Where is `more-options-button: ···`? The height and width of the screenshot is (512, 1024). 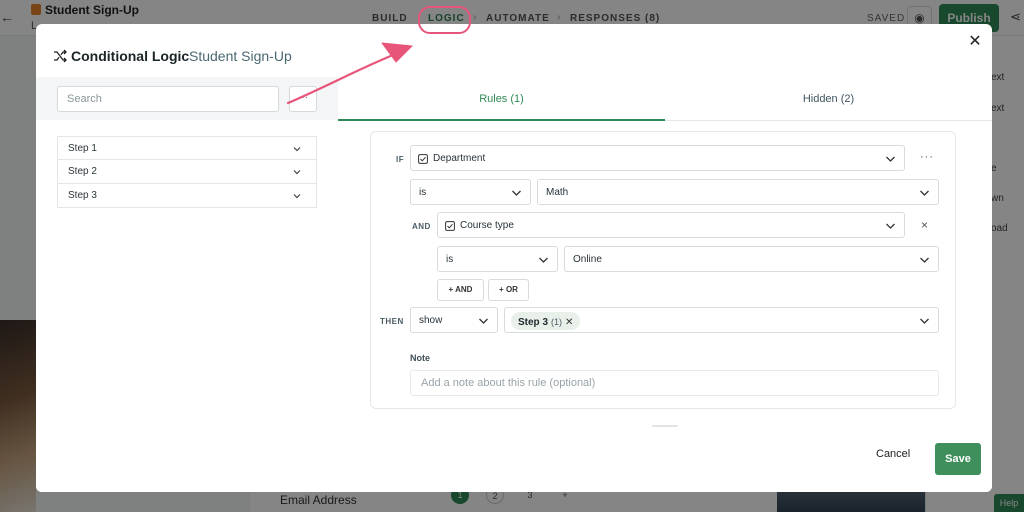
more-options-button: ··· is located at coordinates (303, 99).